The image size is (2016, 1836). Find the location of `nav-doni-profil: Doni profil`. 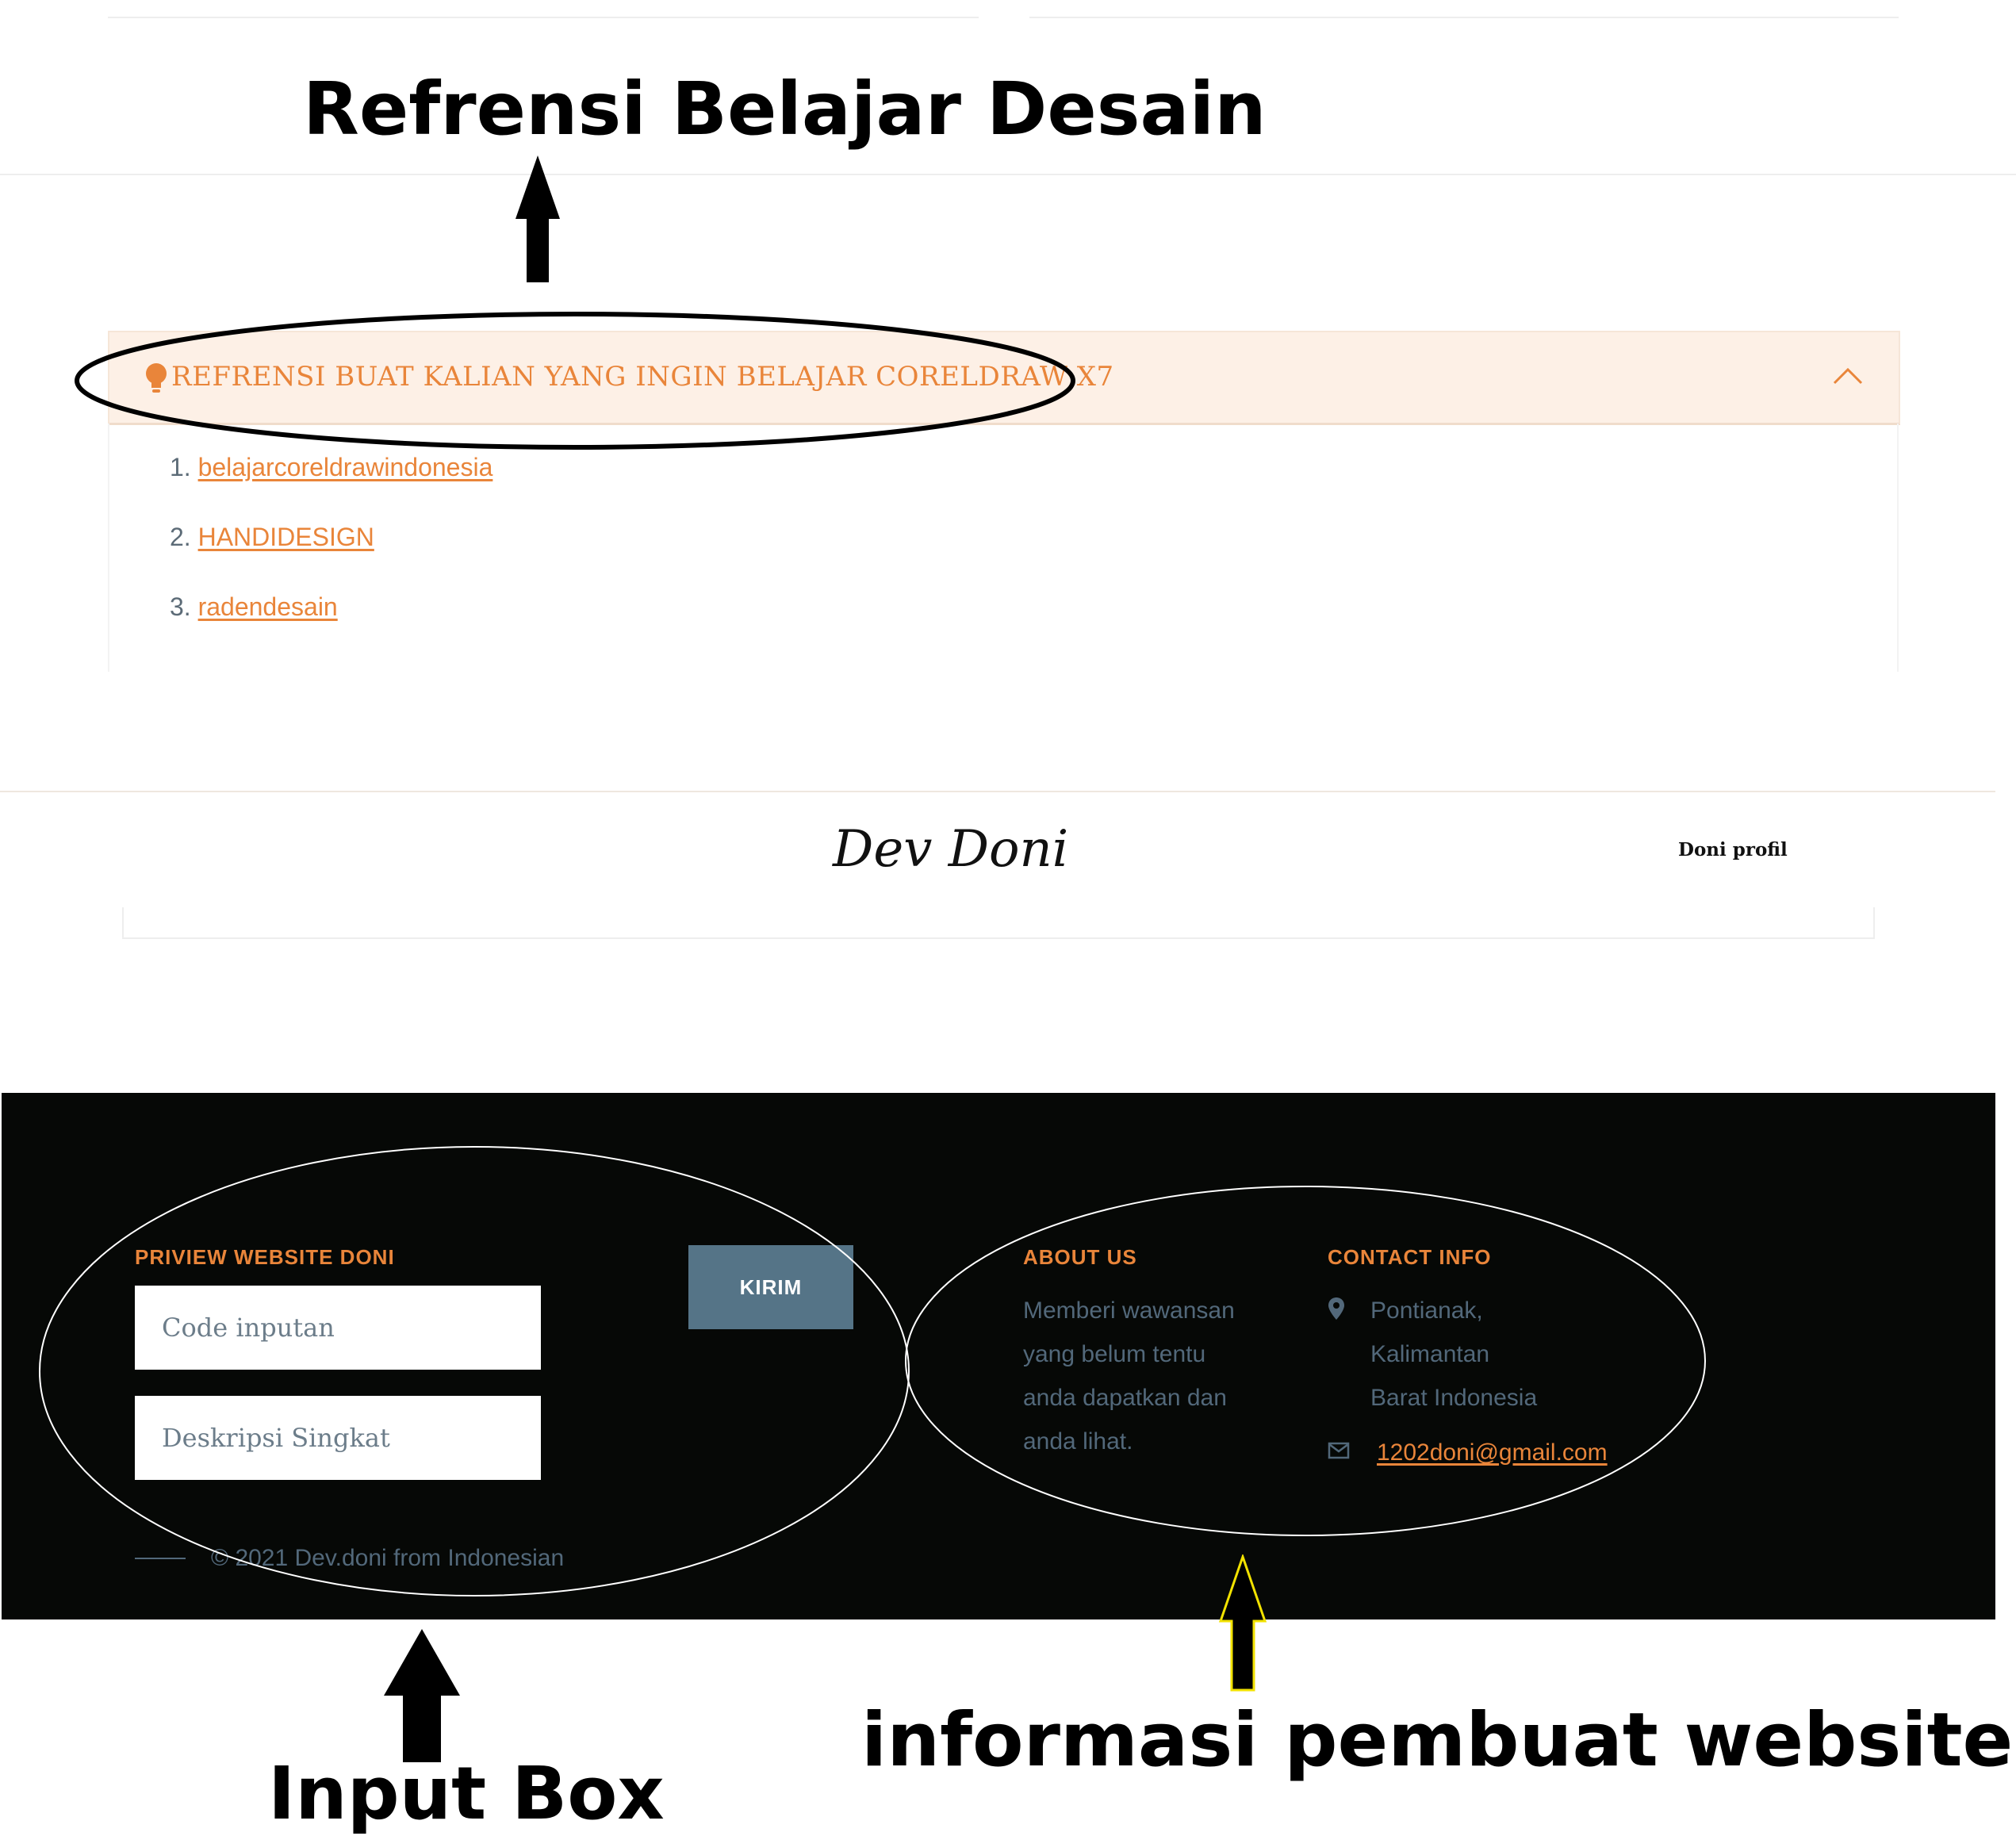

nav-doni-profil: Doni profil is located at coordinates (1733, 850).